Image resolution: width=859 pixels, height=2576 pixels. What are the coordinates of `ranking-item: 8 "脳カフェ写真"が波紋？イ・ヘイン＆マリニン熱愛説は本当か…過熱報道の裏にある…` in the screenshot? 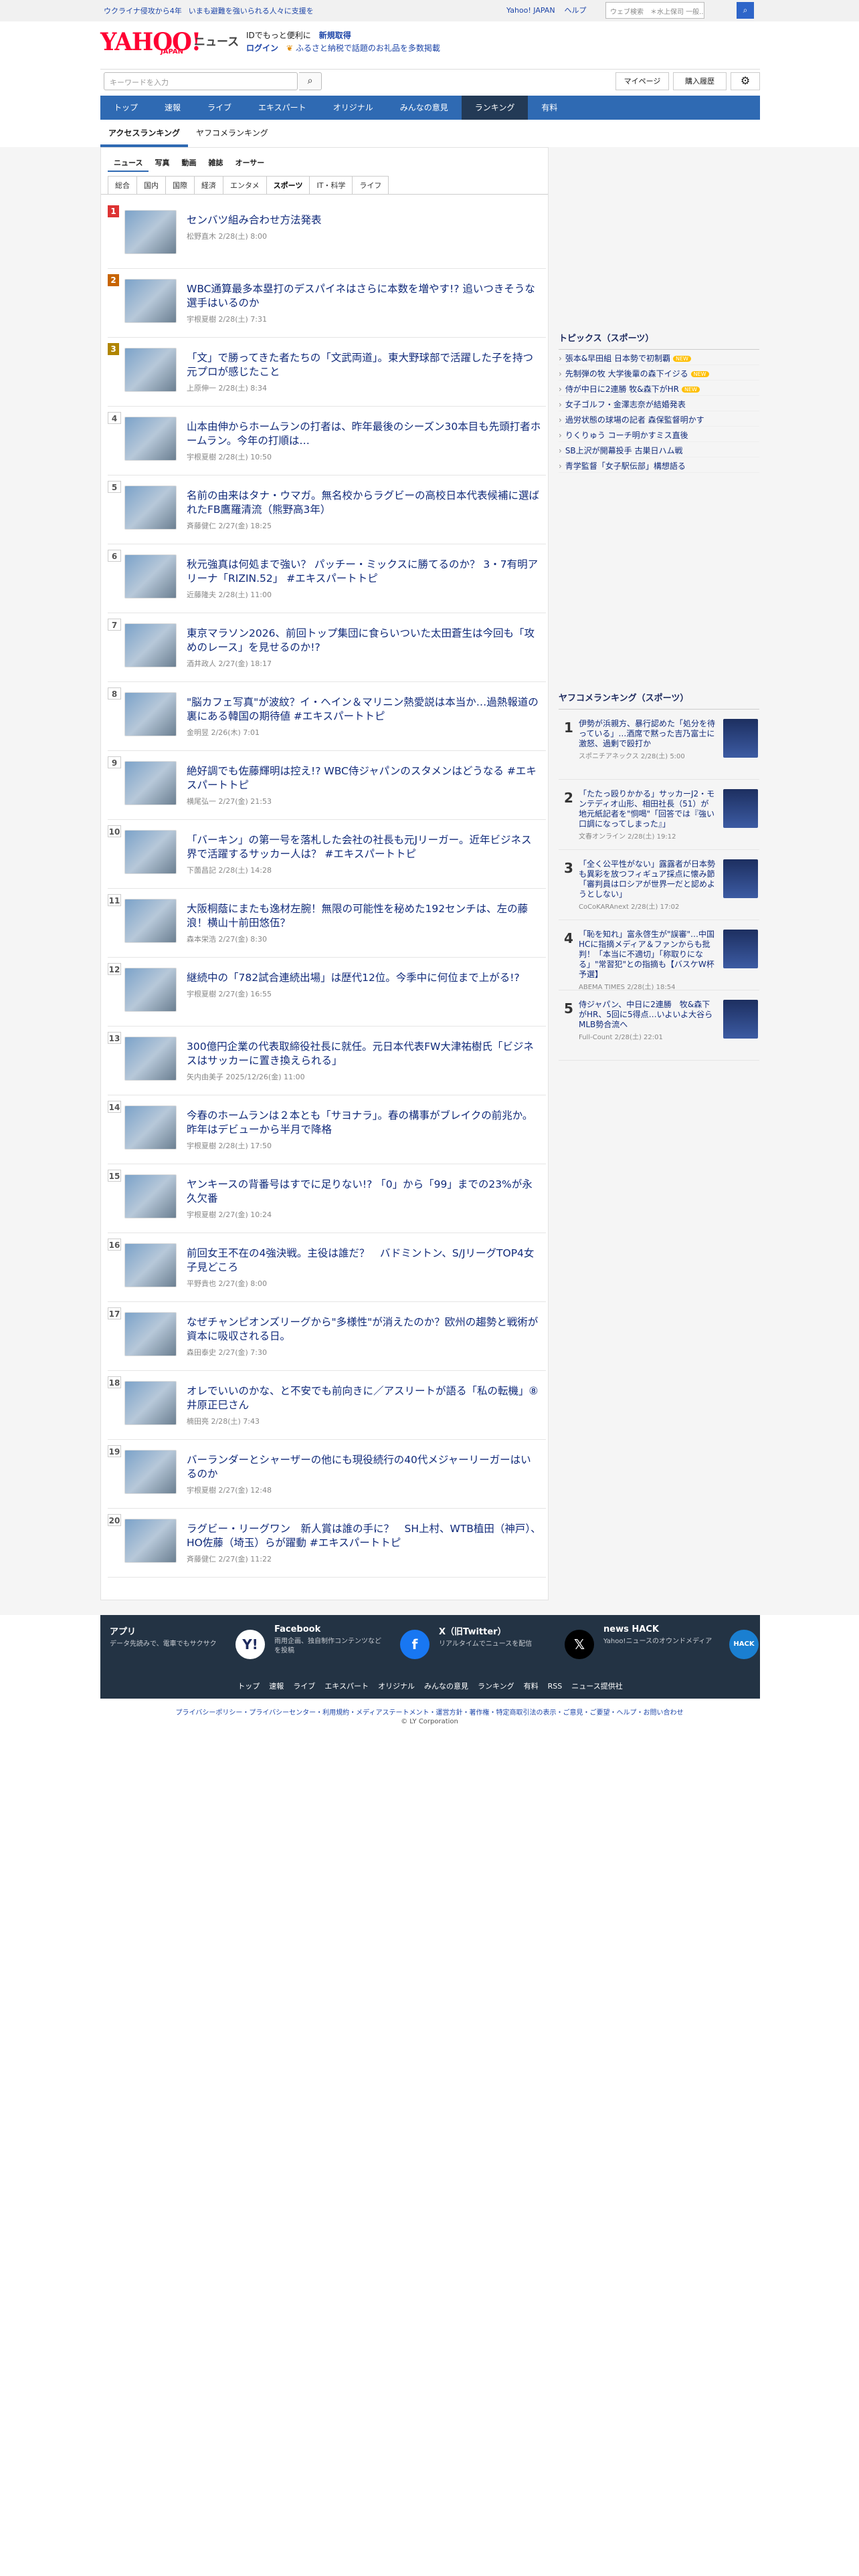 It's located at (327, 716).